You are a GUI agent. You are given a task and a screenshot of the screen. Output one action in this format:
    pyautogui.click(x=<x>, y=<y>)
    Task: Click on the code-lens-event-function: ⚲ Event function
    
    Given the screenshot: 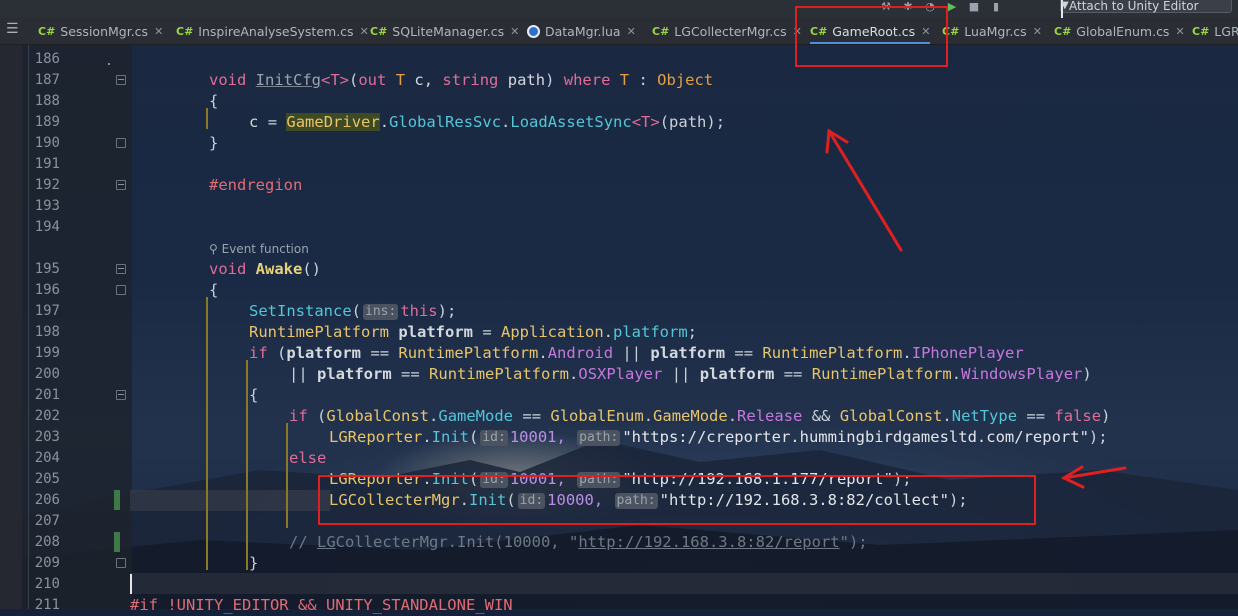 What is the action you would take?
    pyautogui.click(x=259, y=249)
    